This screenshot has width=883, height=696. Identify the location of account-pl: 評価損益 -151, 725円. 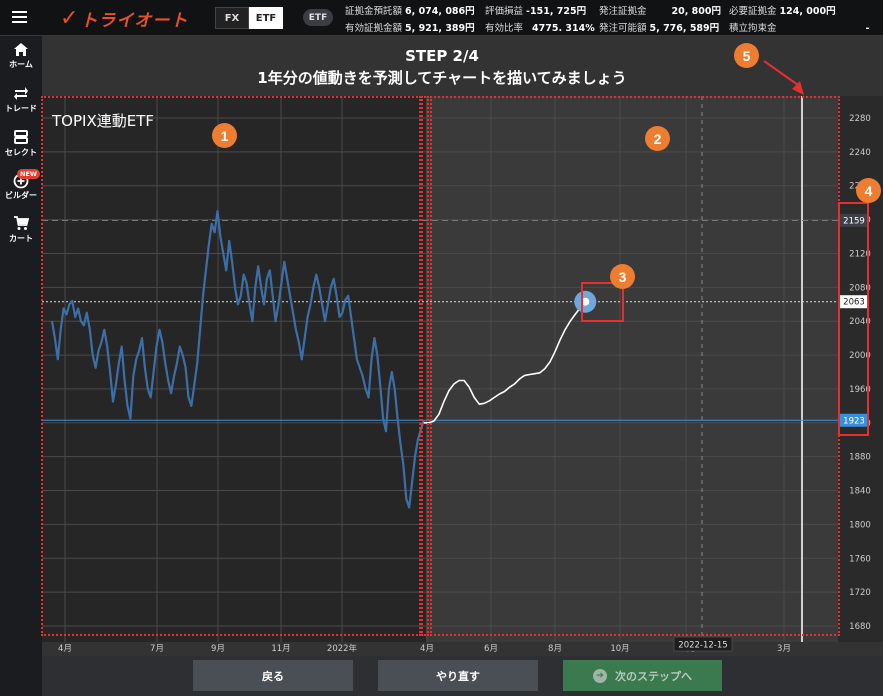
(536, 11).